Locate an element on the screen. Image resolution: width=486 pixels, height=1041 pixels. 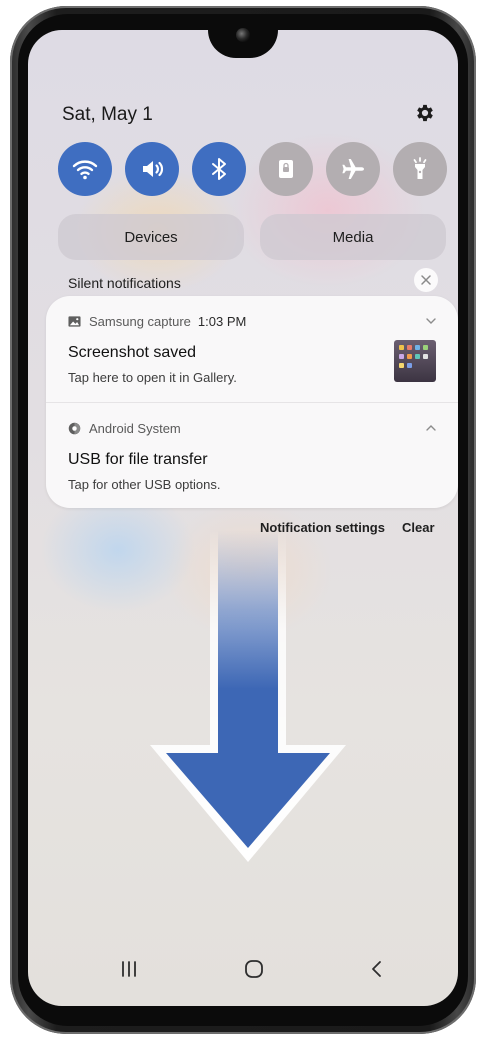
chevron-up-icon is located at coordinates (431, 428).